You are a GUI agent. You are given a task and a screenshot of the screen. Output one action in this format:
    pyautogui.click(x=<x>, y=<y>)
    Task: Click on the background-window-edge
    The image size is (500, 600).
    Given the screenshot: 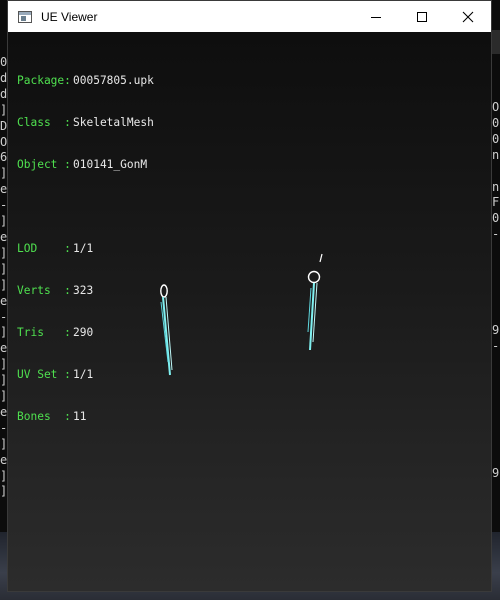 What is the action you would take?
    pyautogui.click(x=496, y=42)
    